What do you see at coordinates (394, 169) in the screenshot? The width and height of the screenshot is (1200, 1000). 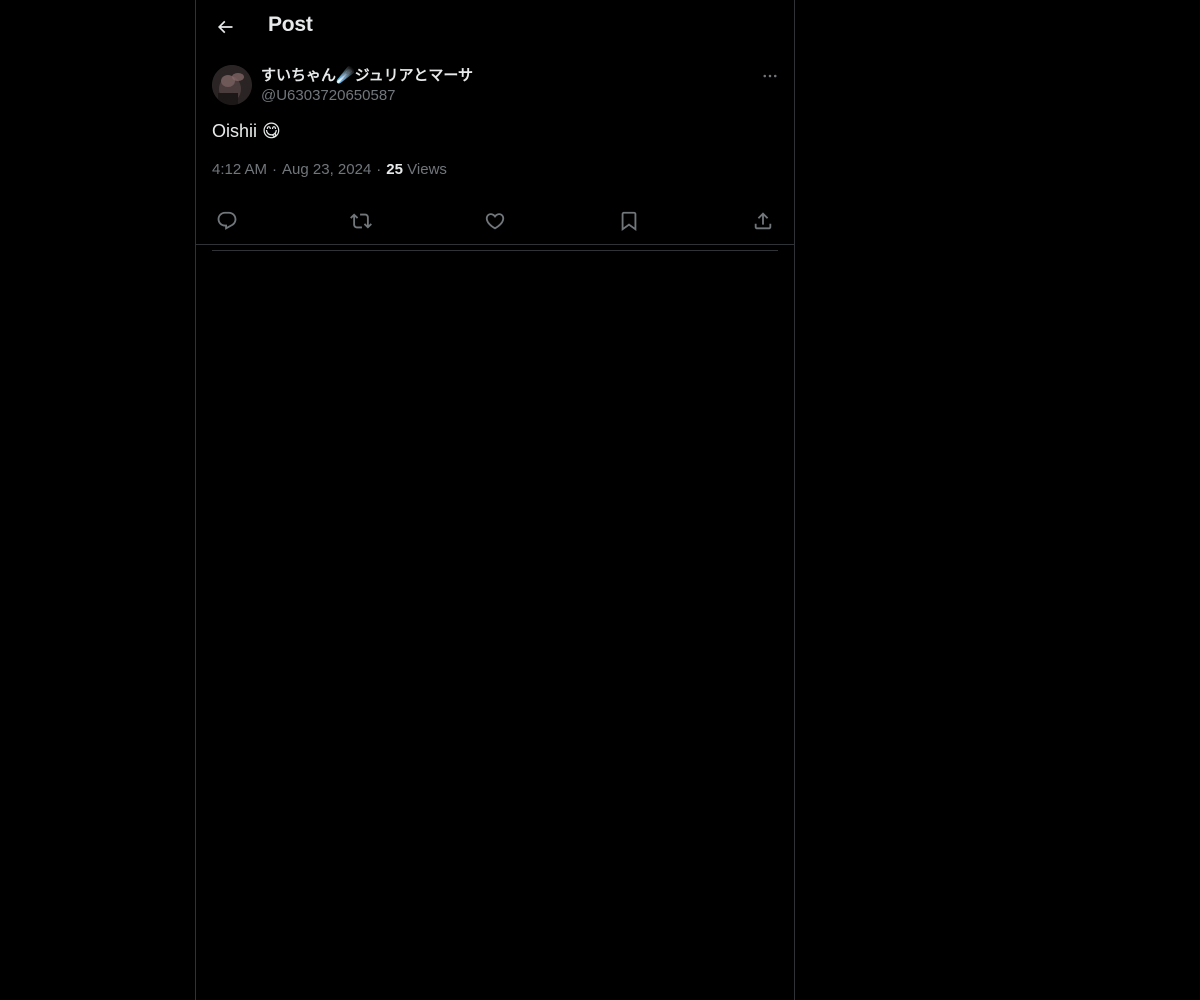 I see `views-count: 25` at bounding box center [394, 169].